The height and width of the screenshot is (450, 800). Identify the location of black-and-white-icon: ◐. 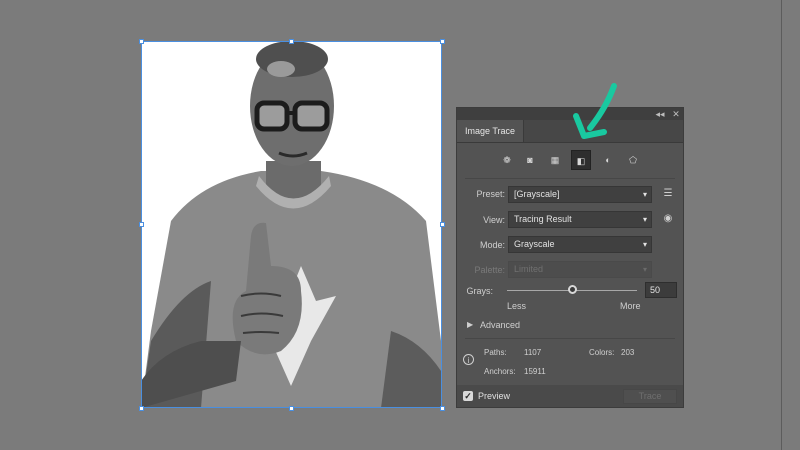
(608, 160).